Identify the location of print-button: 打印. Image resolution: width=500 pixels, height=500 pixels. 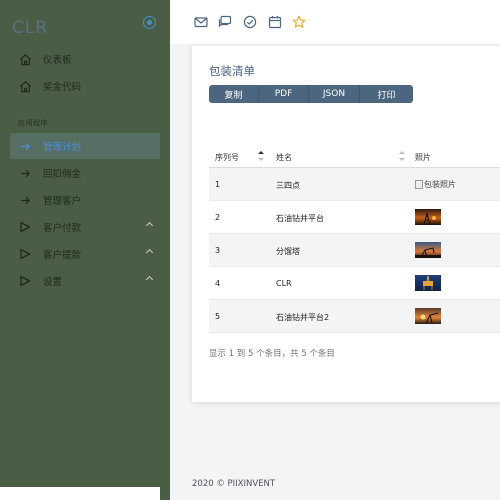
(386, 94).